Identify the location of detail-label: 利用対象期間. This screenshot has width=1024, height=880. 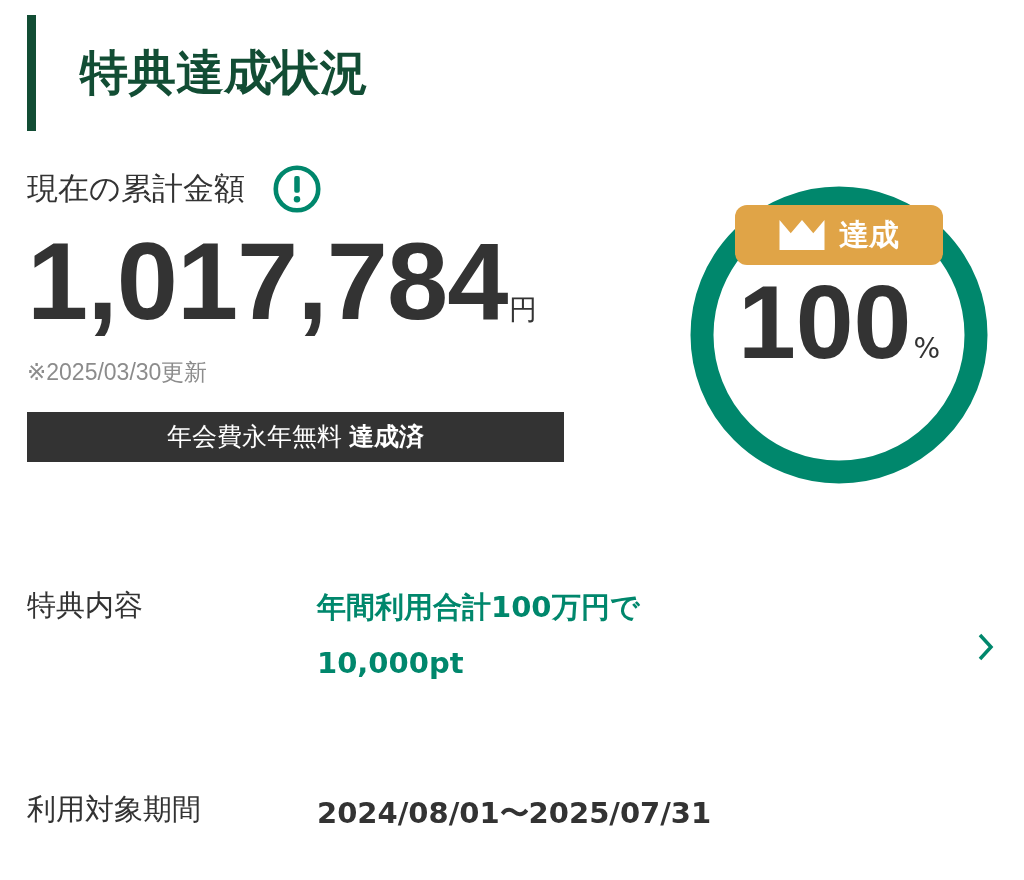
(114, 809).